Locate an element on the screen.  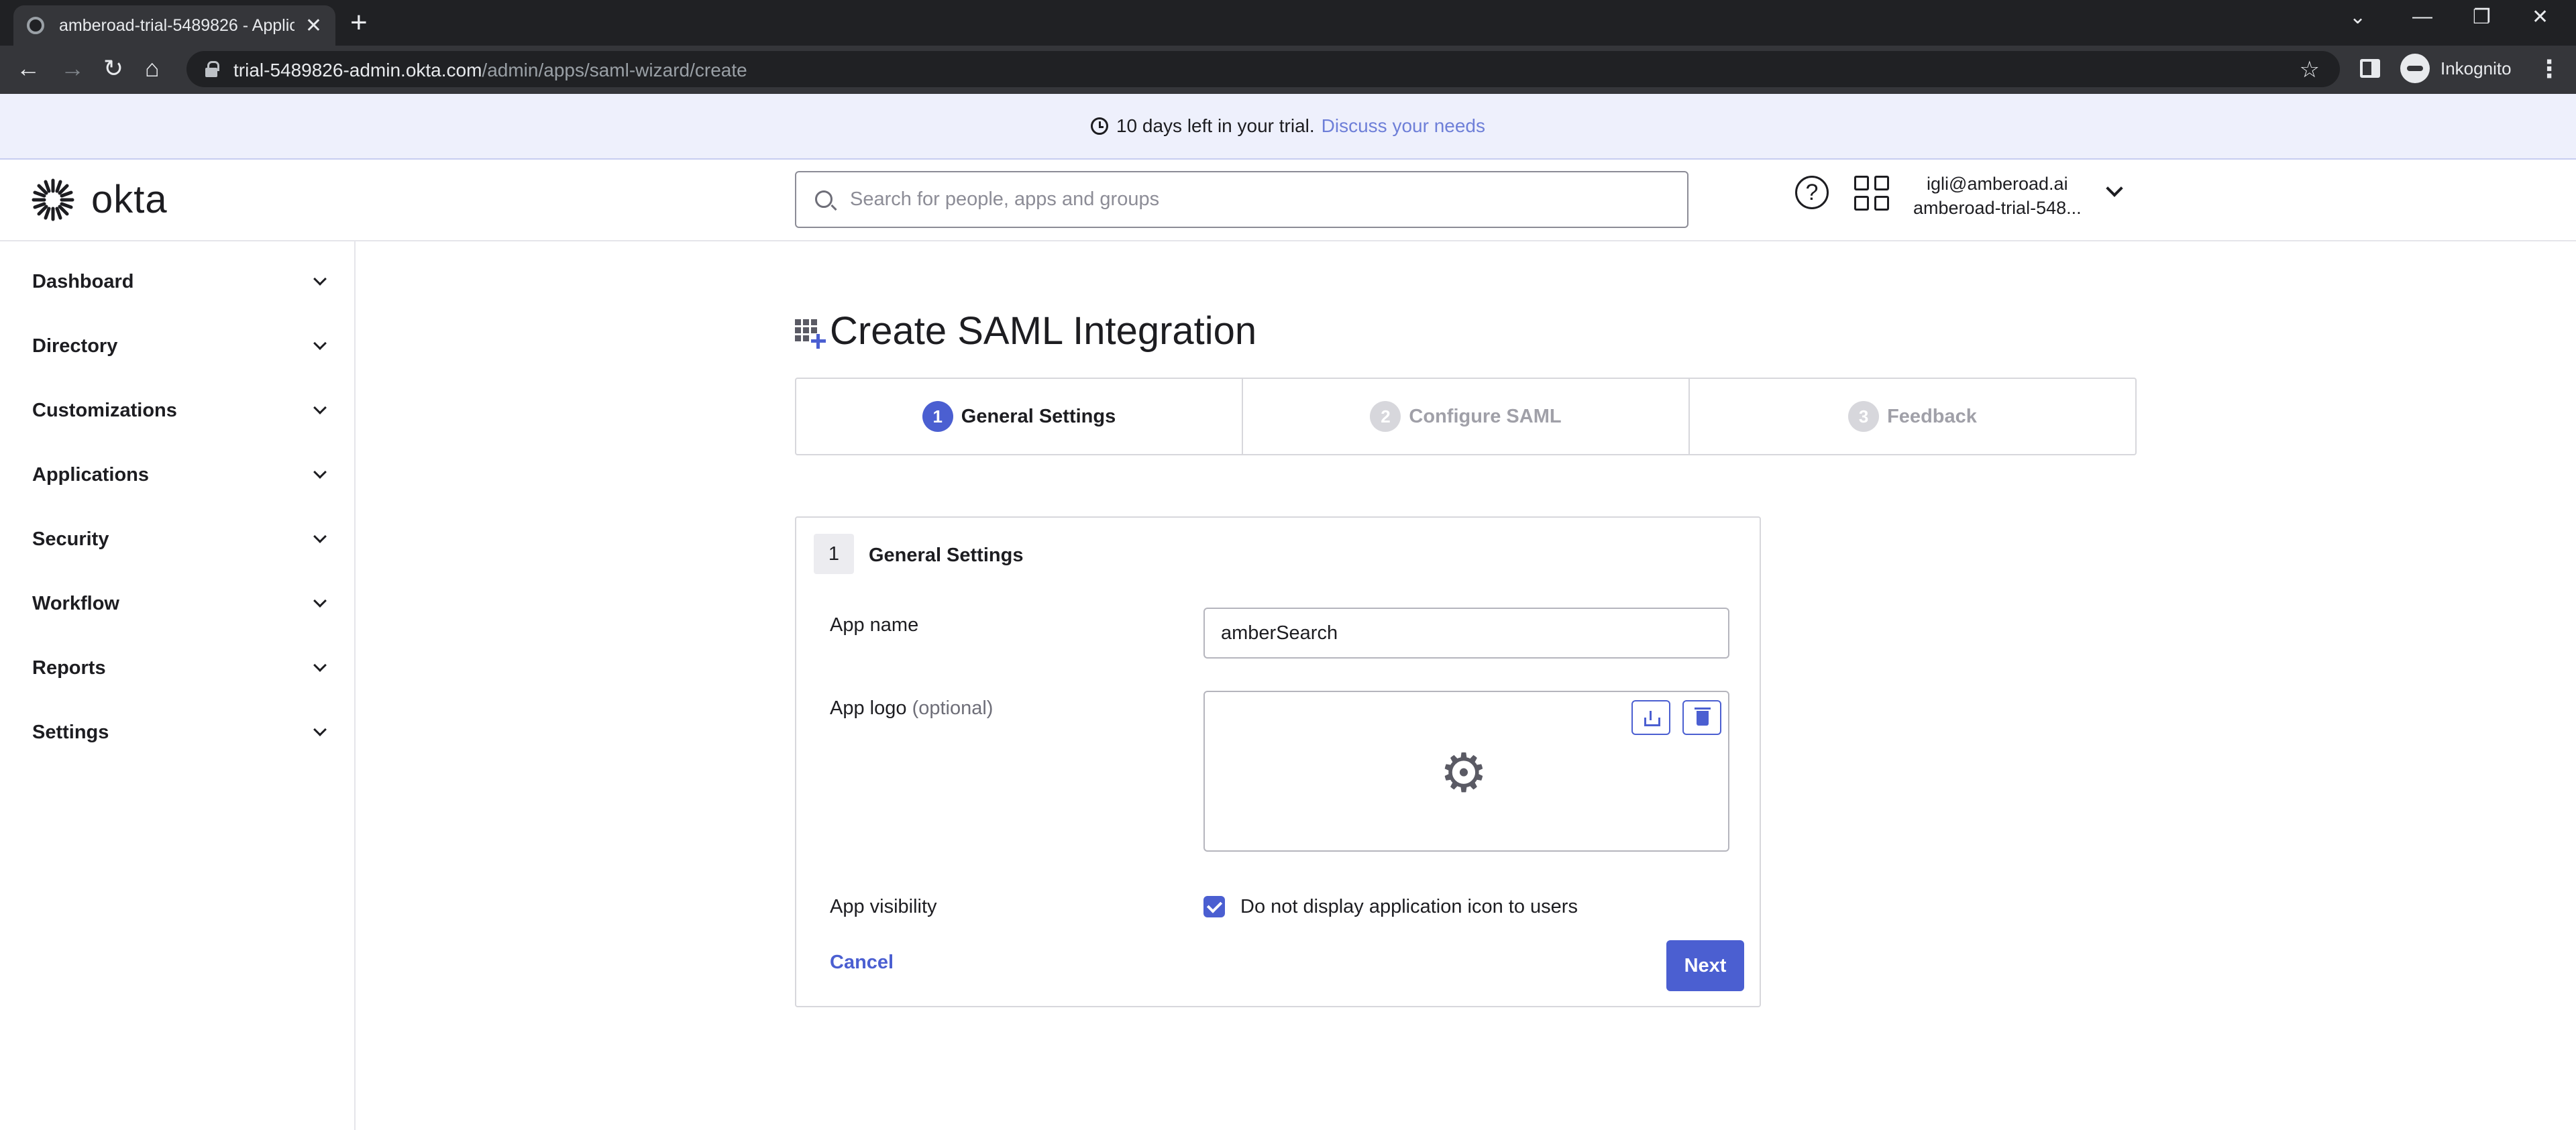
side-panel-icon is located at coordinates (2370, 68).